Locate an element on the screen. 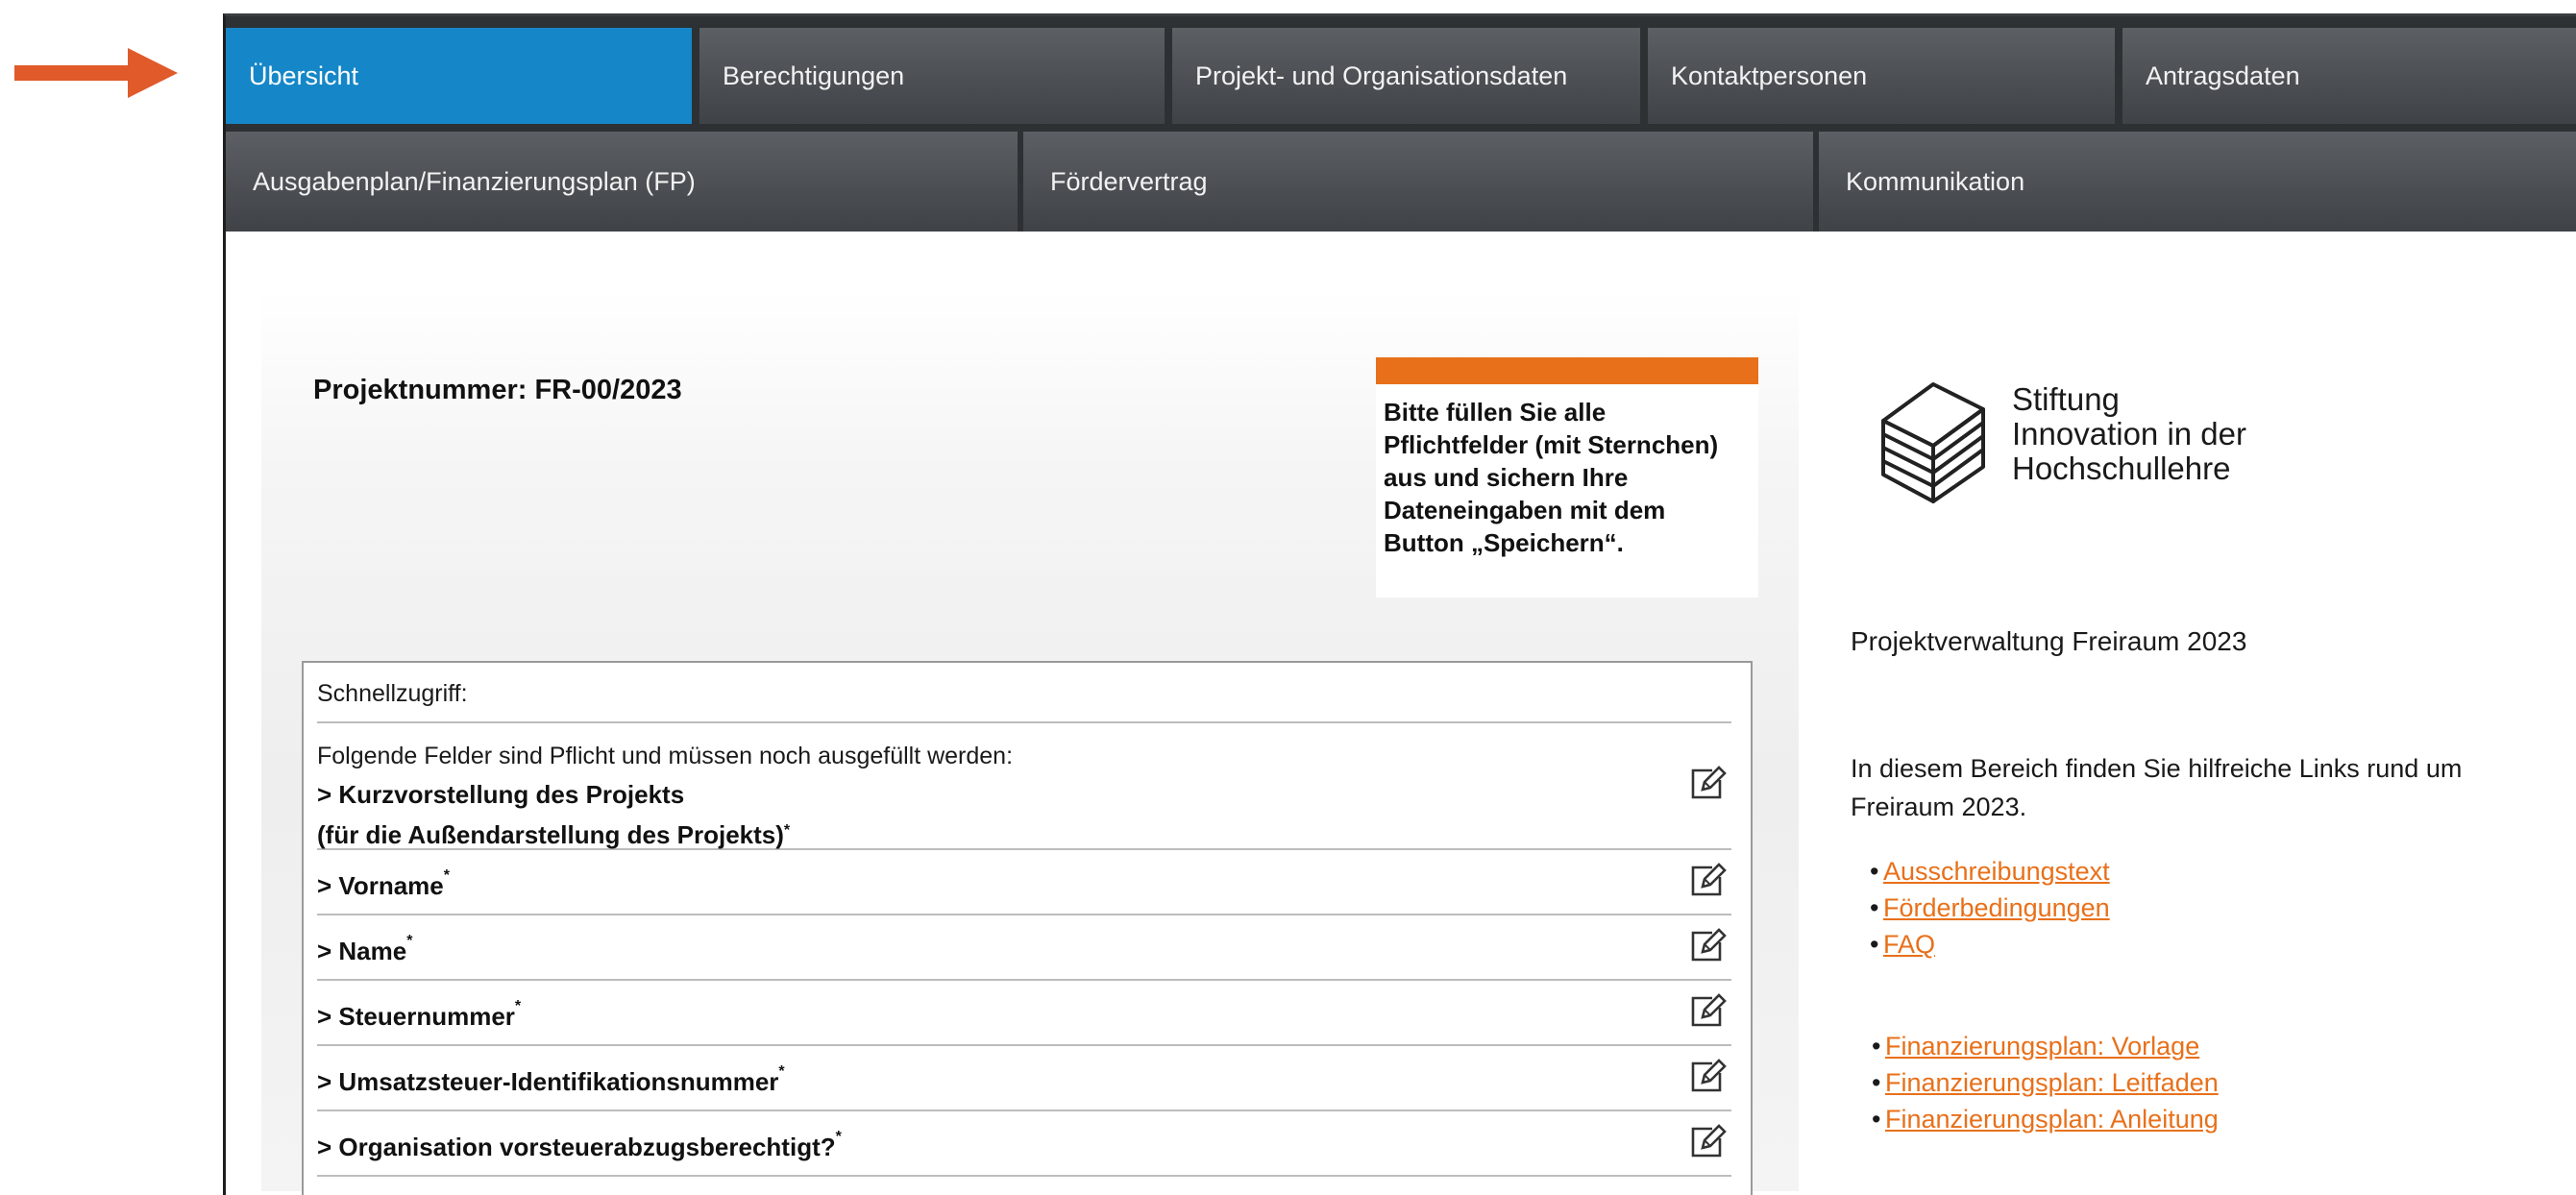 This screenshot has height=1195, width=2576. quick-item-label: > Vorname is located at coordinates (380, 886).